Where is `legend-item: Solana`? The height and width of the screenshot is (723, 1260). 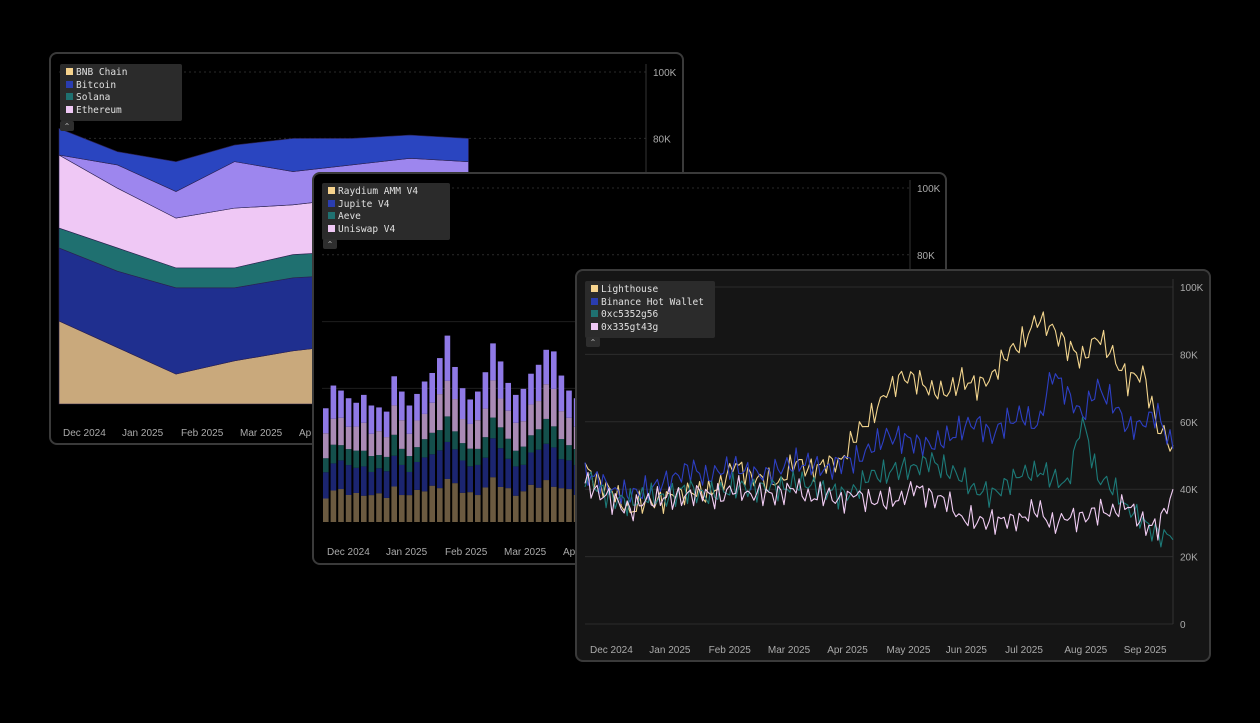
legend-item: Solana is located at coordinates (120, 98).